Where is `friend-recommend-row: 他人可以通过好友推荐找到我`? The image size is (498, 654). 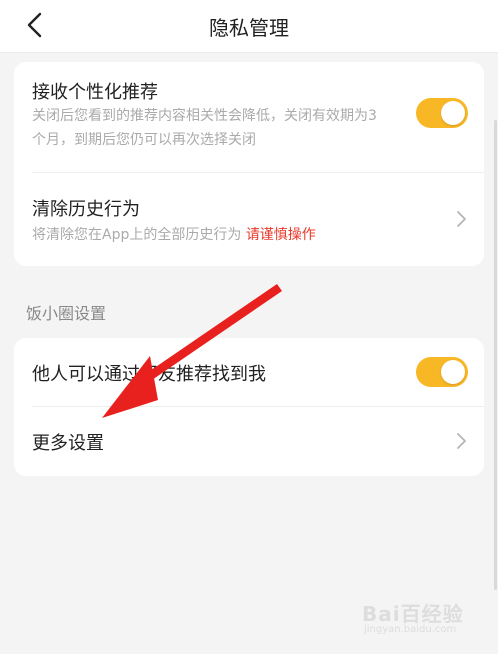
friend-recommend-row: 他人可以通过好友推荐找到我 is located at coordinates (249, 372).